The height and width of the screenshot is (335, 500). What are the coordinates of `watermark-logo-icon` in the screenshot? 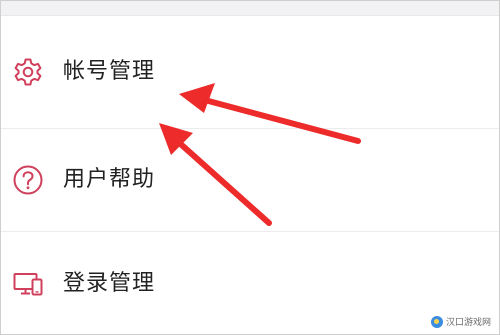 It's located at (436, 321).